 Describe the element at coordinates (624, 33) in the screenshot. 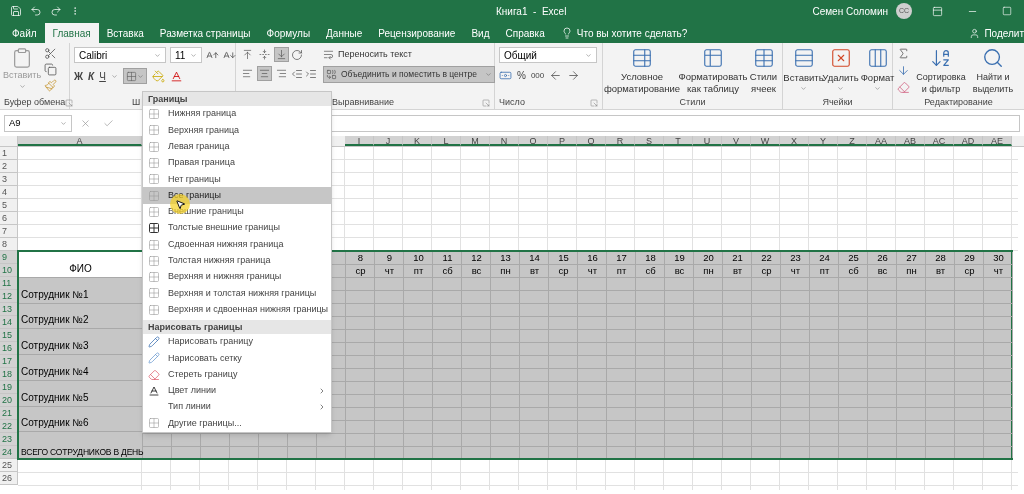

I see `tell-me-field: Что вы хотите сделать?` at that location.